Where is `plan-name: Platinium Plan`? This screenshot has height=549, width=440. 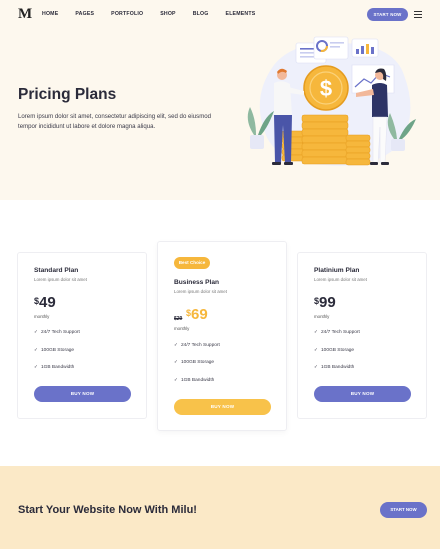
plan-name: Platinium Plan is located at coordinates (337, 270).